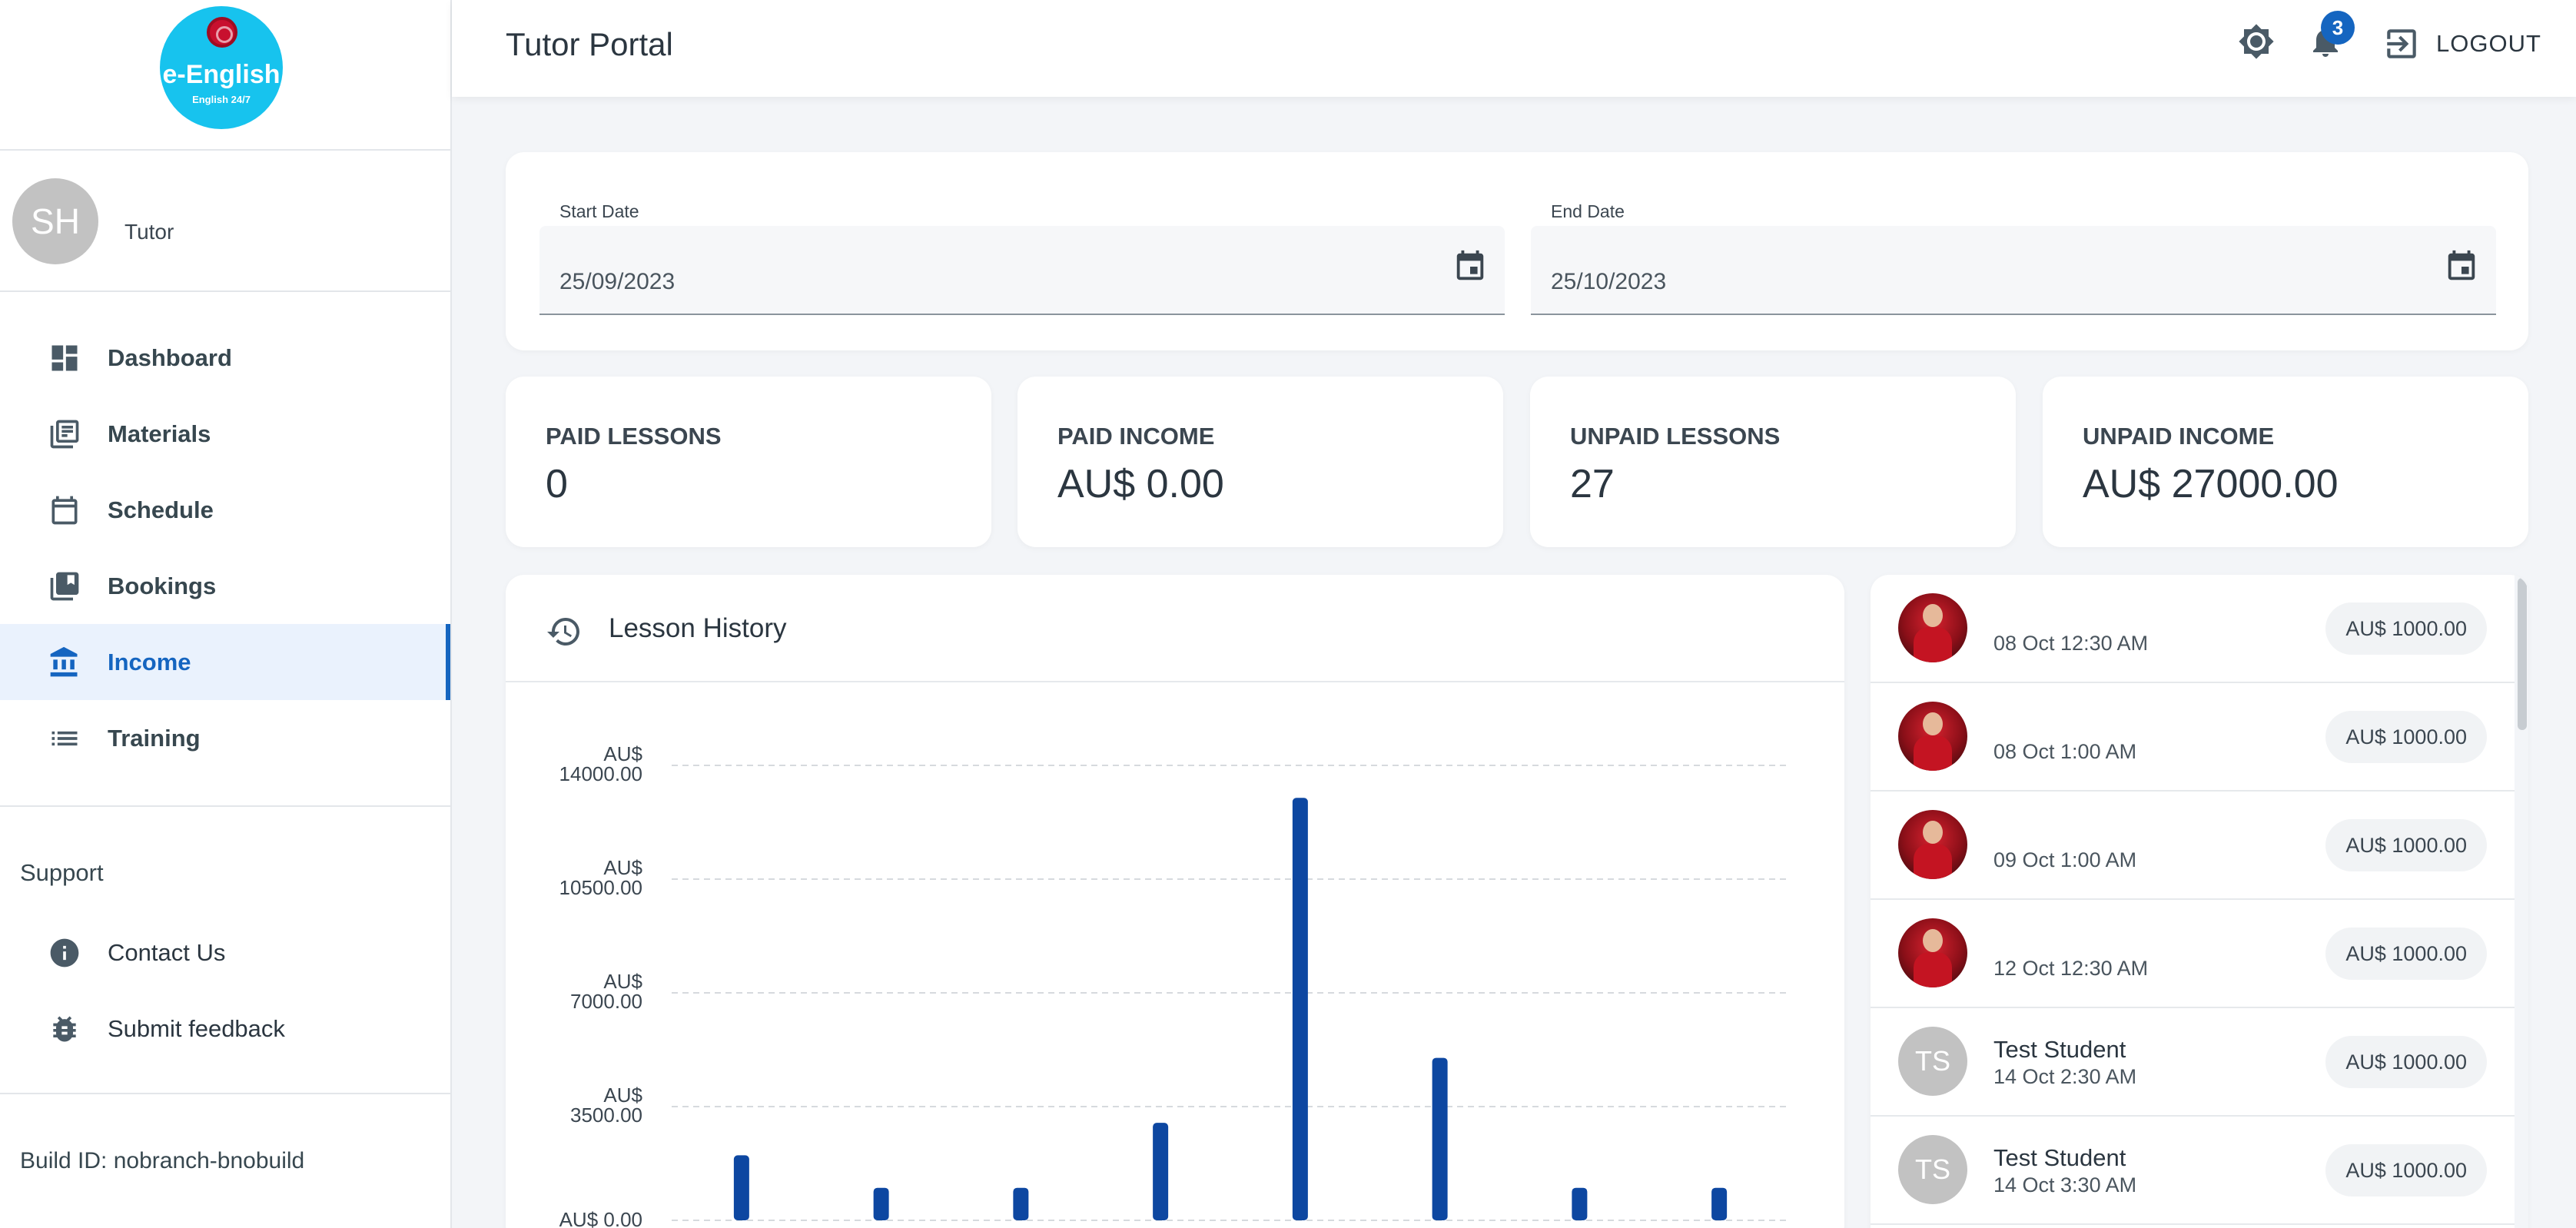  Describe the element at coordinates (599, 211) in the screenshot. I see `start-date-label: Start Date` at that location.